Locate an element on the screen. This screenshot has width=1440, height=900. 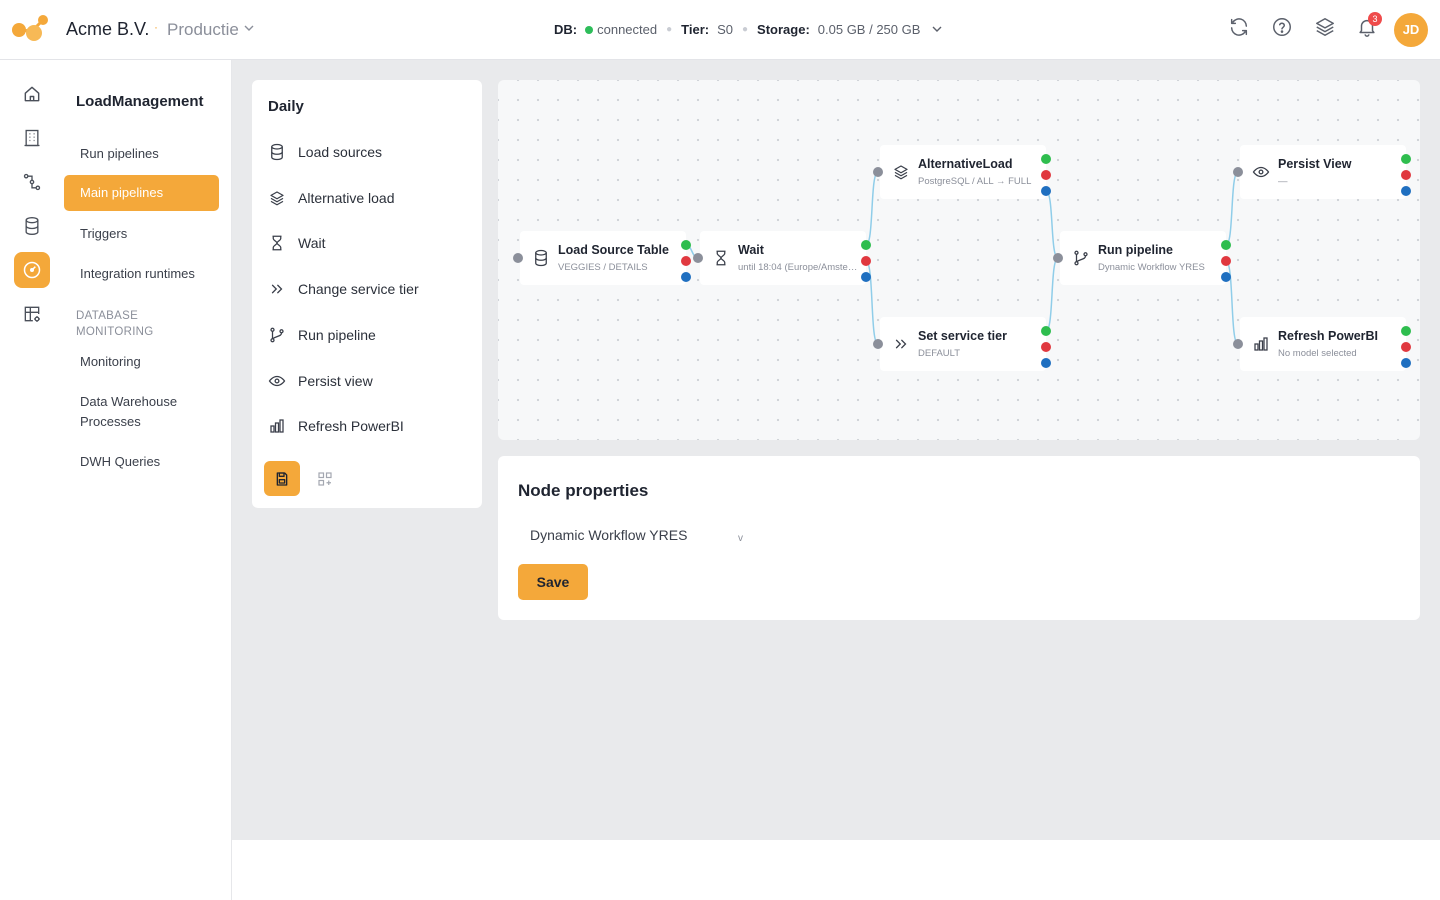
rail-home is located at coordinates (32, 94).